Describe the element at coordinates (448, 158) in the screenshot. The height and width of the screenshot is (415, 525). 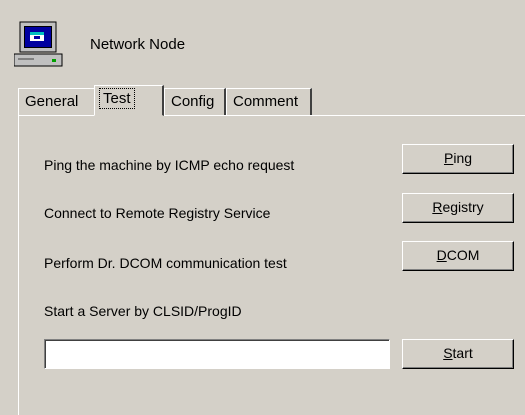
I see `ping-button-mnemonic: P` at that location.